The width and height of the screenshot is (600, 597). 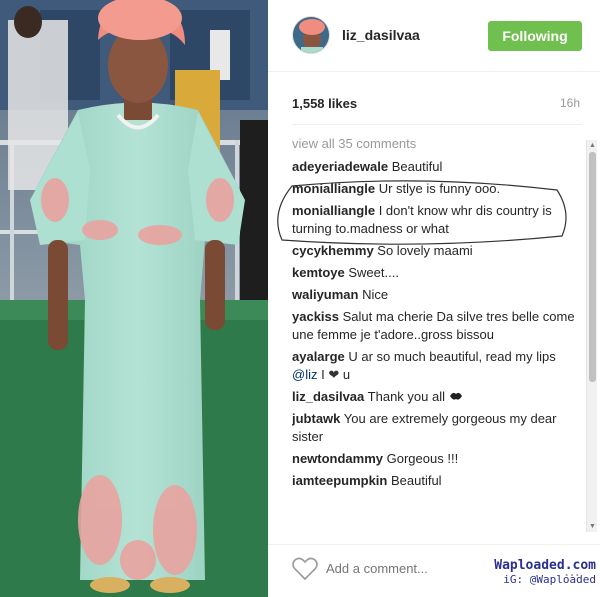 What do you see at coordinates (549, 579) in the screenshot?
I see `watermark-handle: iG: @Waploaded` at bounding box center [549, 579].